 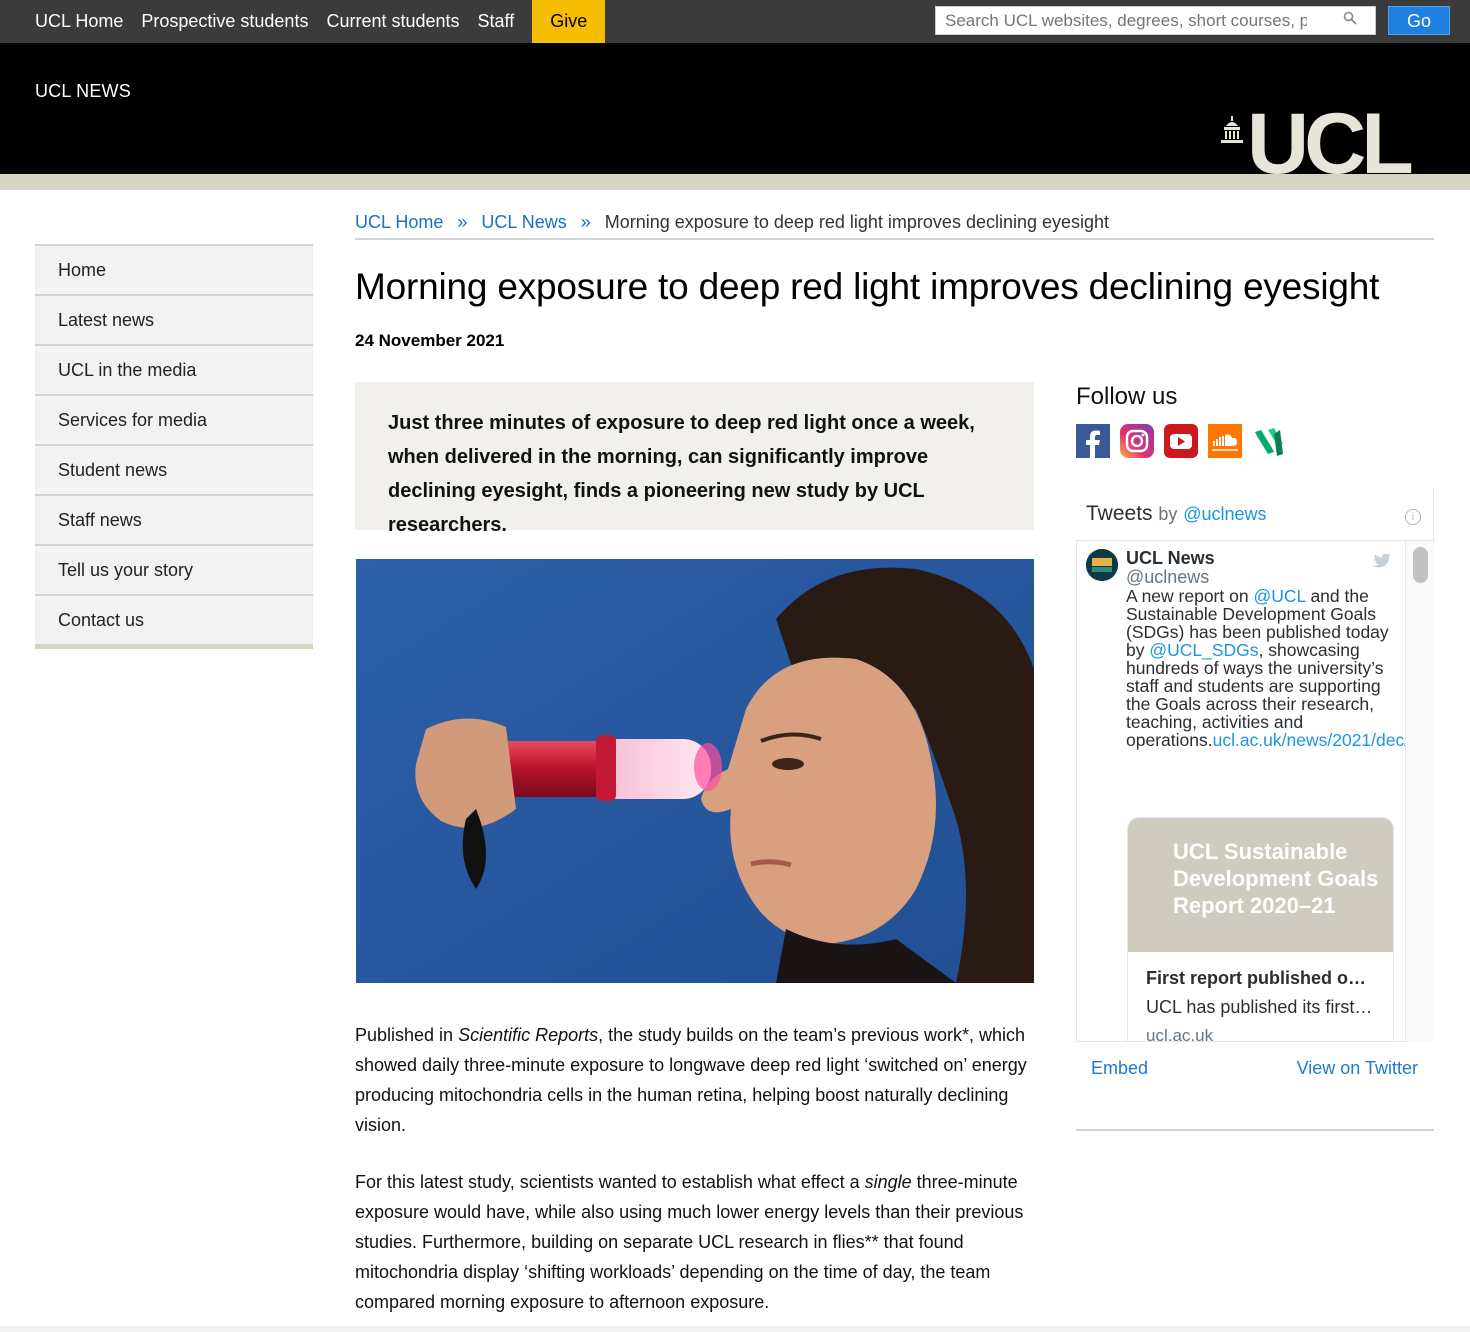 I want to click on site-header: UCL NEWS UCL, so click(x=735, y=115).